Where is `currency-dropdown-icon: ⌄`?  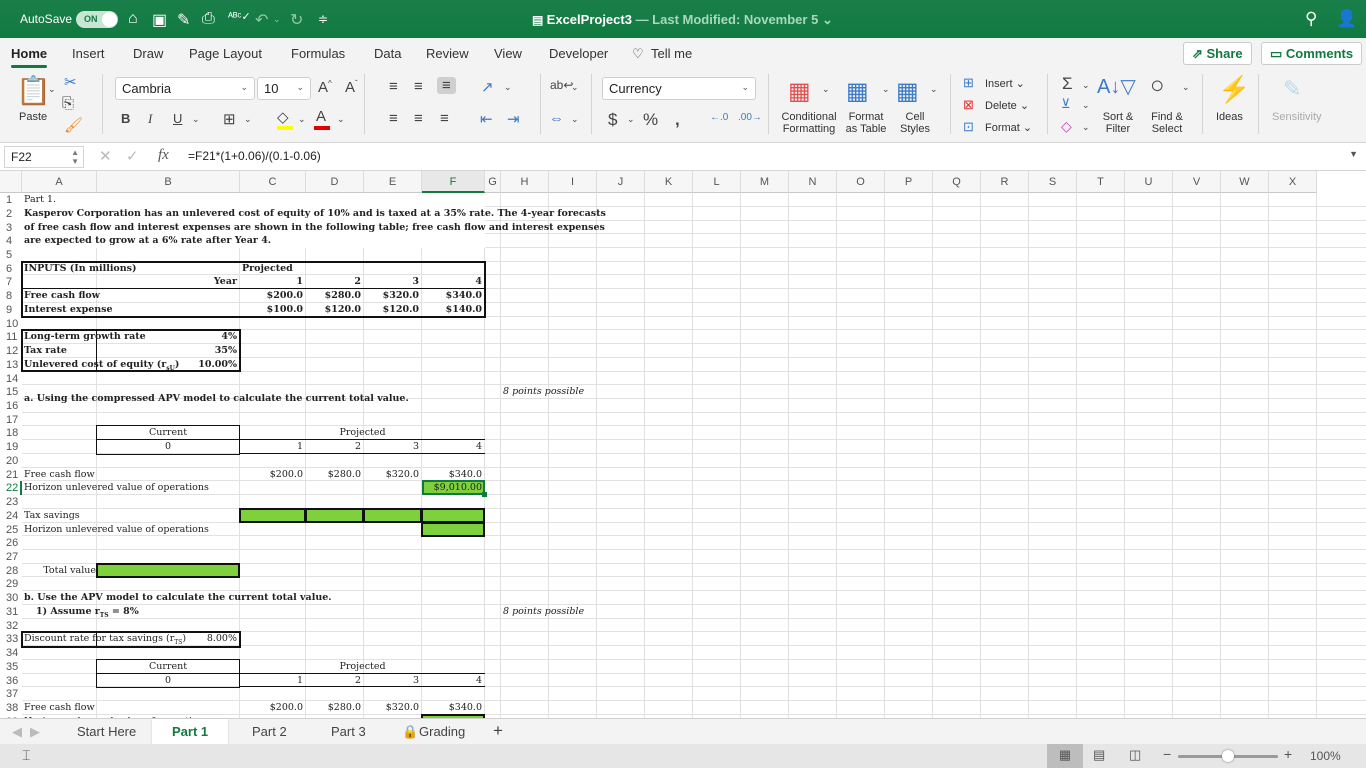 currency-dropdown-icon: ⌄ is located at coordinates (631, 119).